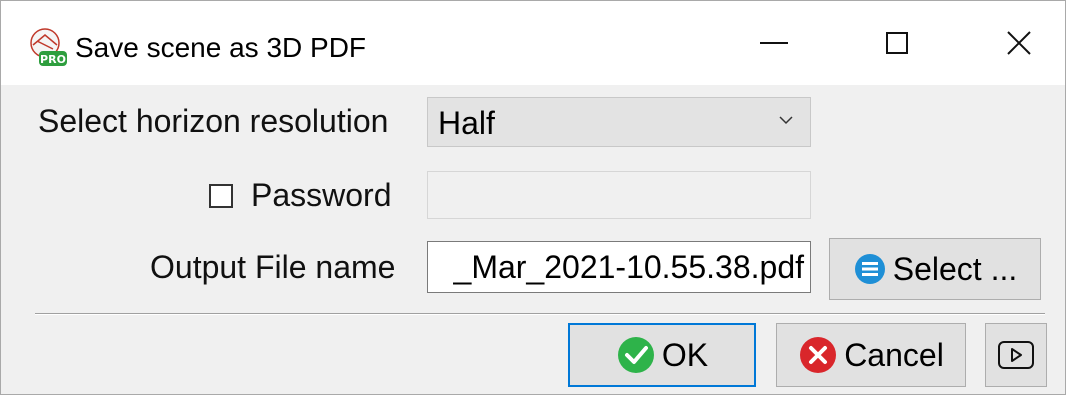 This screenshot has height=395, width=1066. I want to click on password-input, so click(619, 195).